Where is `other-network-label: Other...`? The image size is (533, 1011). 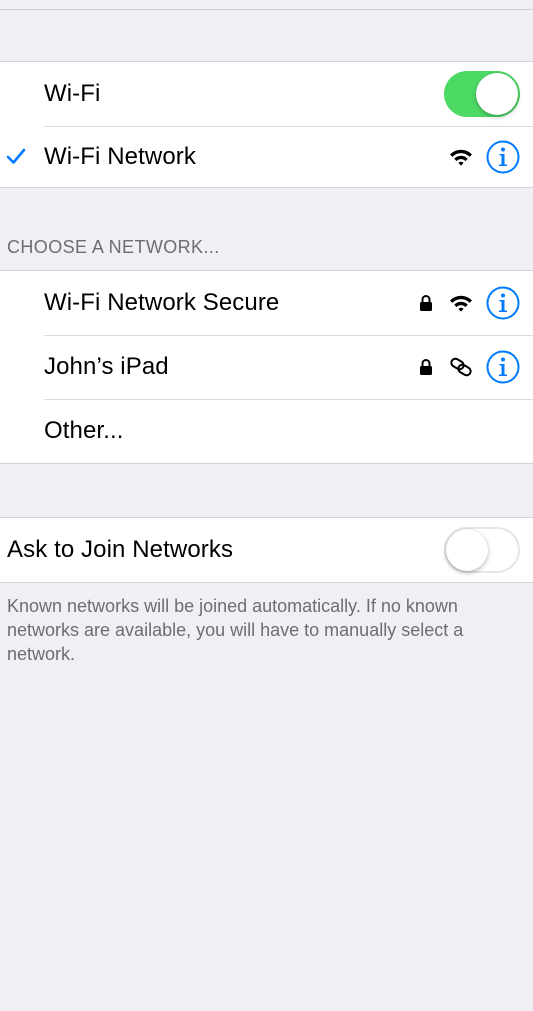 other-network-label: Other... is located at coordinates (84, 430).